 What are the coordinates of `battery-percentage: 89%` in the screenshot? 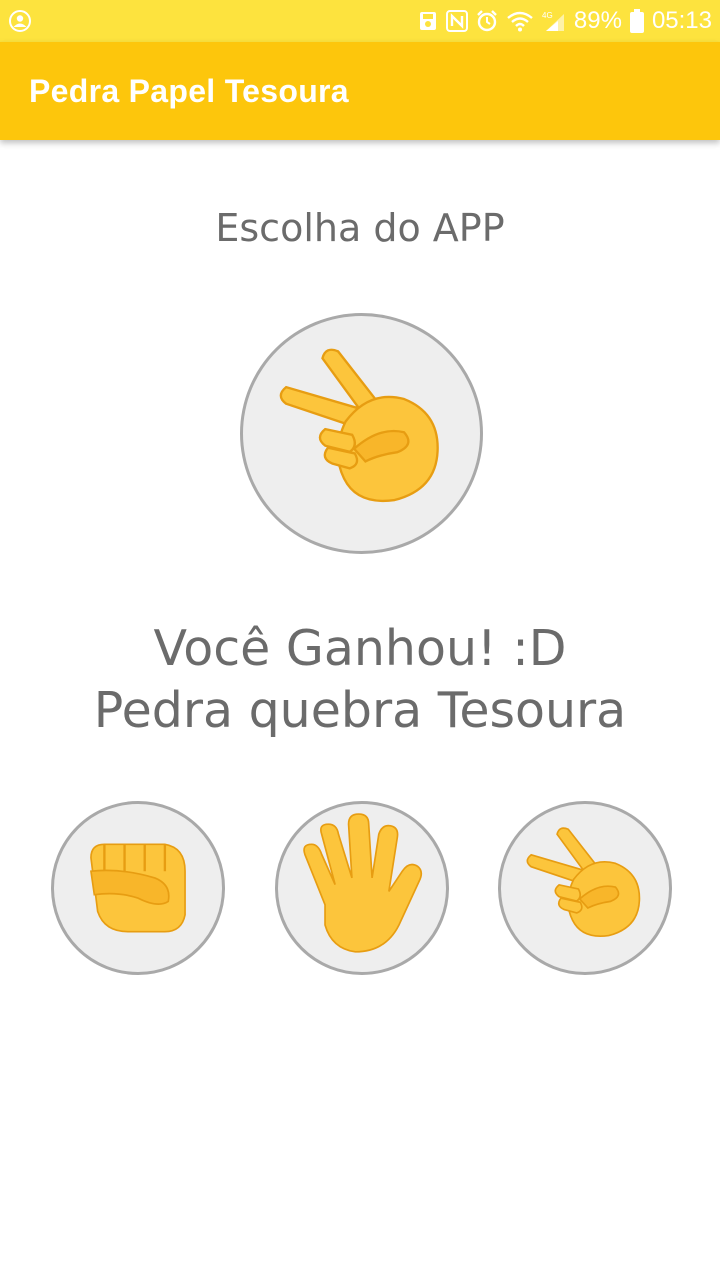 It's located at (597, 20).